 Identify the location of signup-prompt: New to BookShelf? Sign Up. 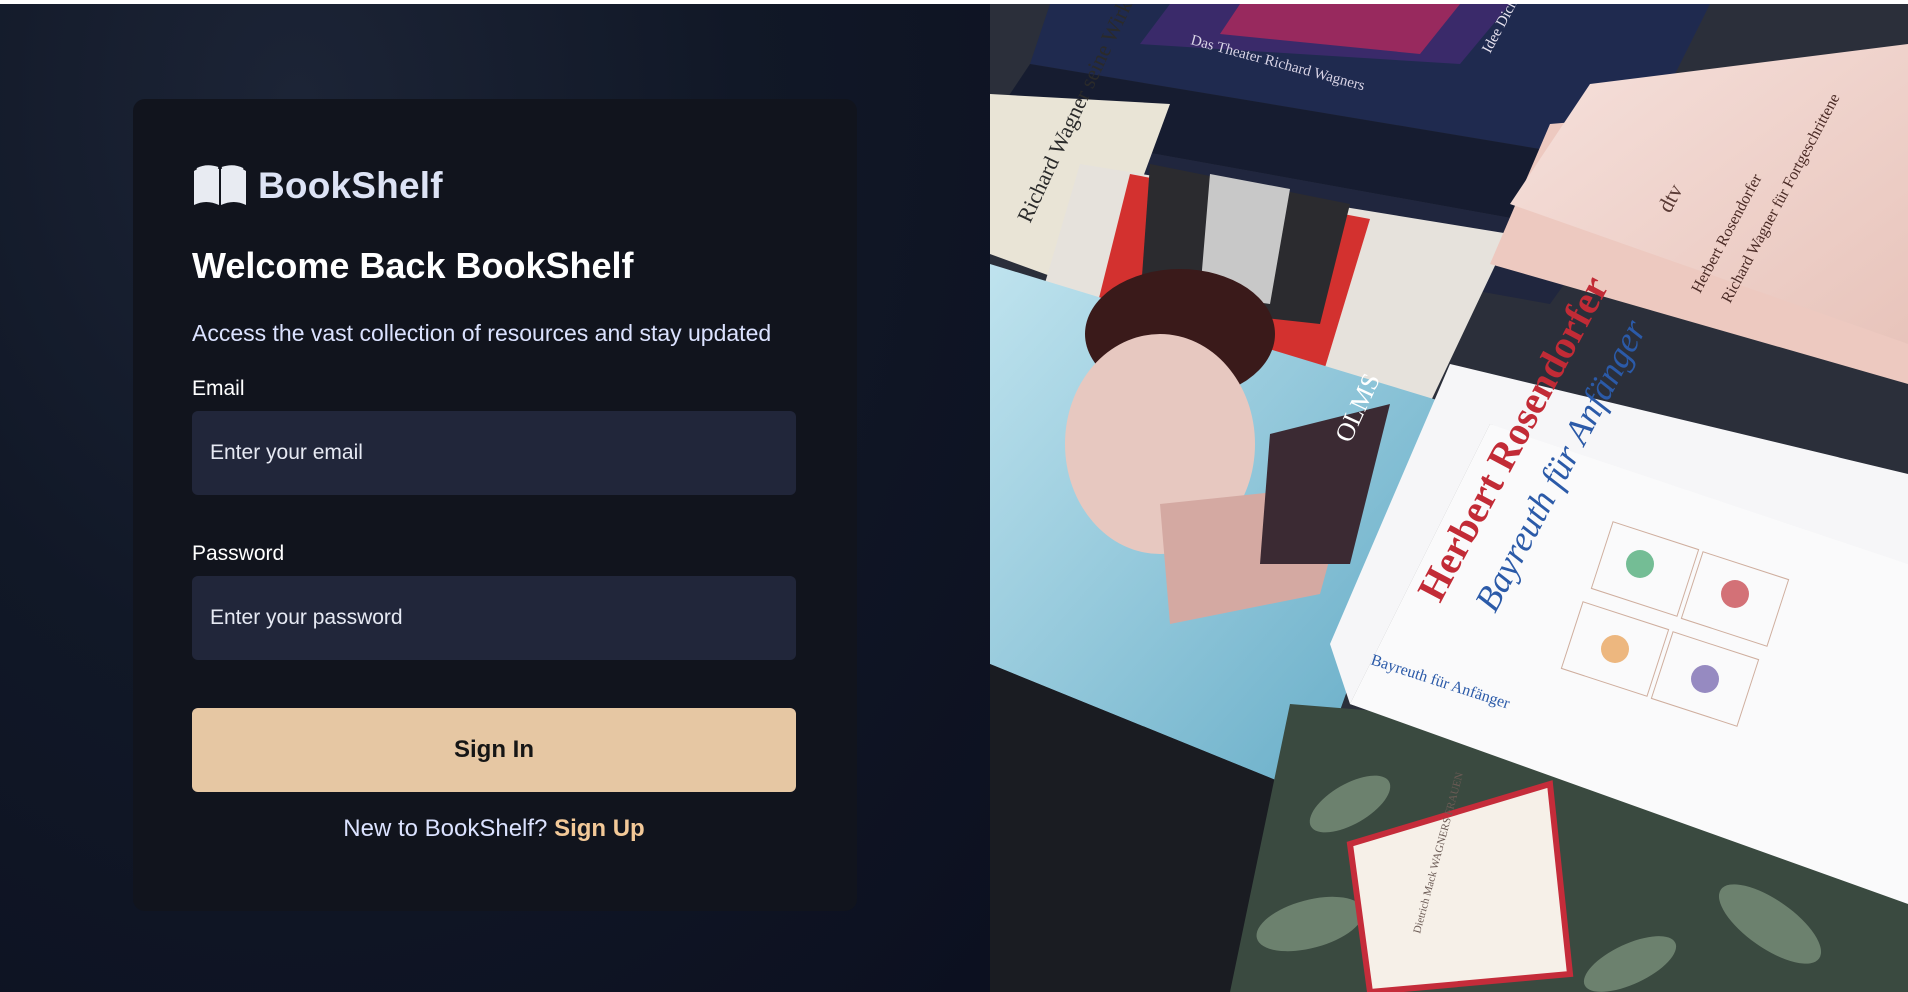
(494, 829).